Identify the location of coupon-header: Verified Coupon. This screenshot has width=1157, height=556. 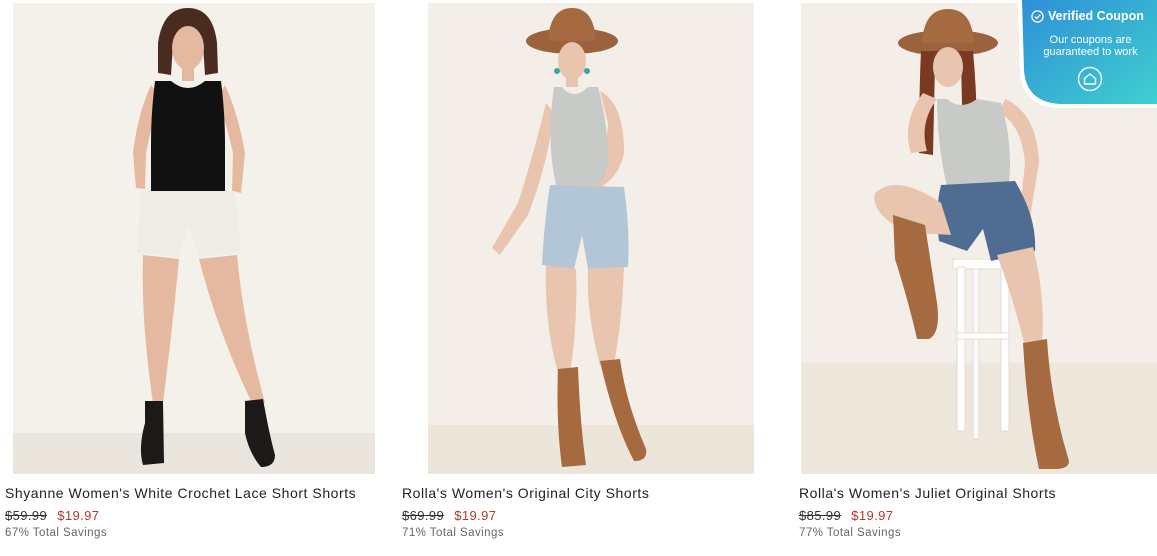
(1087, 16).